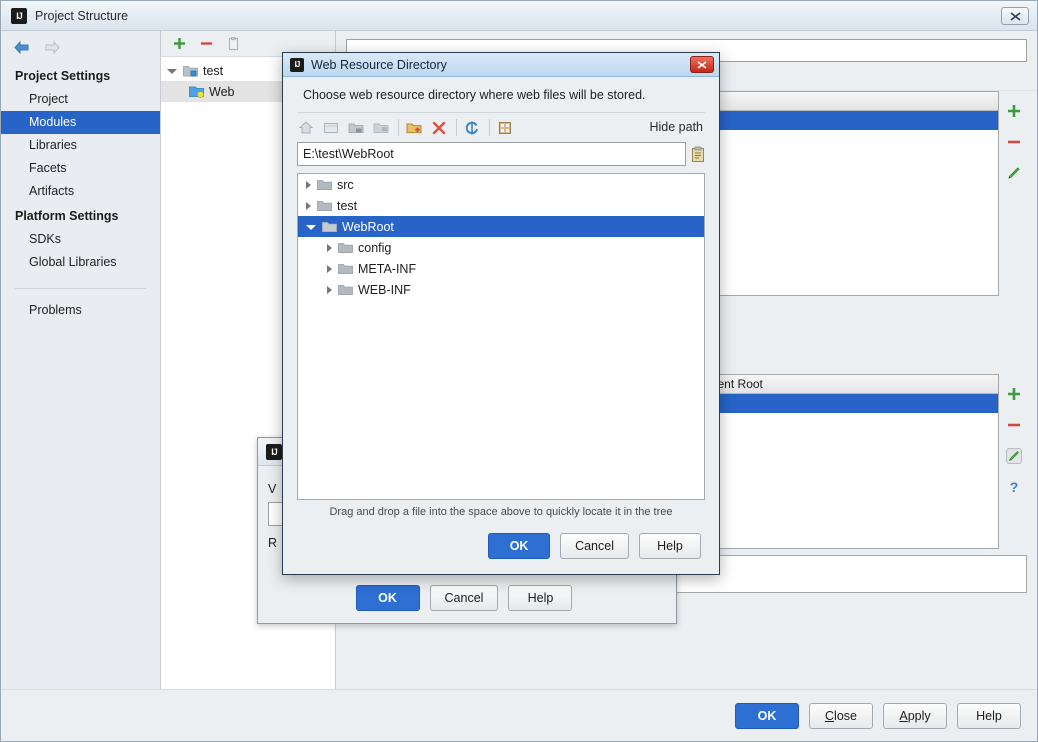 Image resolution: width=1038 pixels, height=742 pixels. Describe the element at coordinates (273, 543) in the screenshot. I see `background-dialog-label-2: R` at that location.